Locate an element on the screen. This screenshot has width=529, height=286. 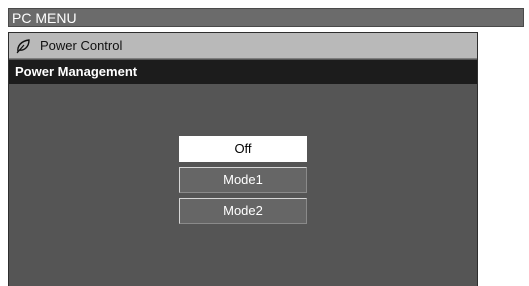
option-mode2-button: Mode2 is located at coordinates (243, 211).